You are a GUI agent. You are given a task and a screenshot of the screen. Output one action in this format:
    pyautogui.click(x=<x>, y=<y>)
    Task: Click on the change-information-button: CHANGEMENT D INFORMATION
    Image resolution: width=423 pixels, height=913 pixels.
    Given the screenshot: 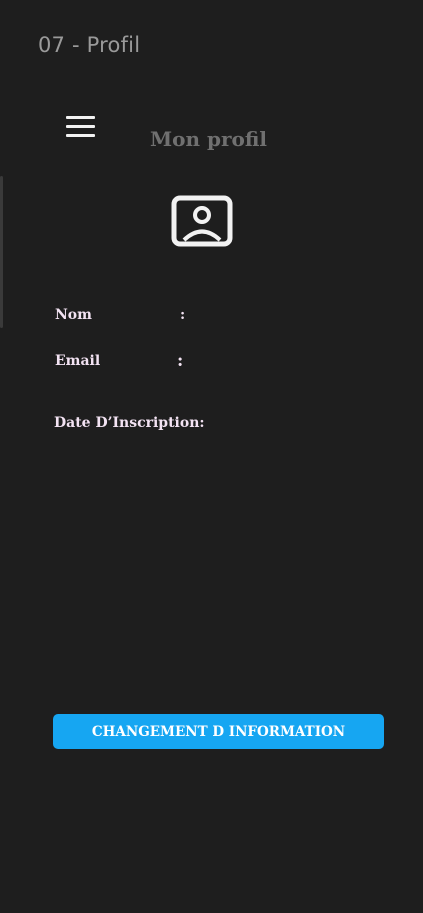 What is the action you would take?
    pyautogui.click(x=218, y=731)
    